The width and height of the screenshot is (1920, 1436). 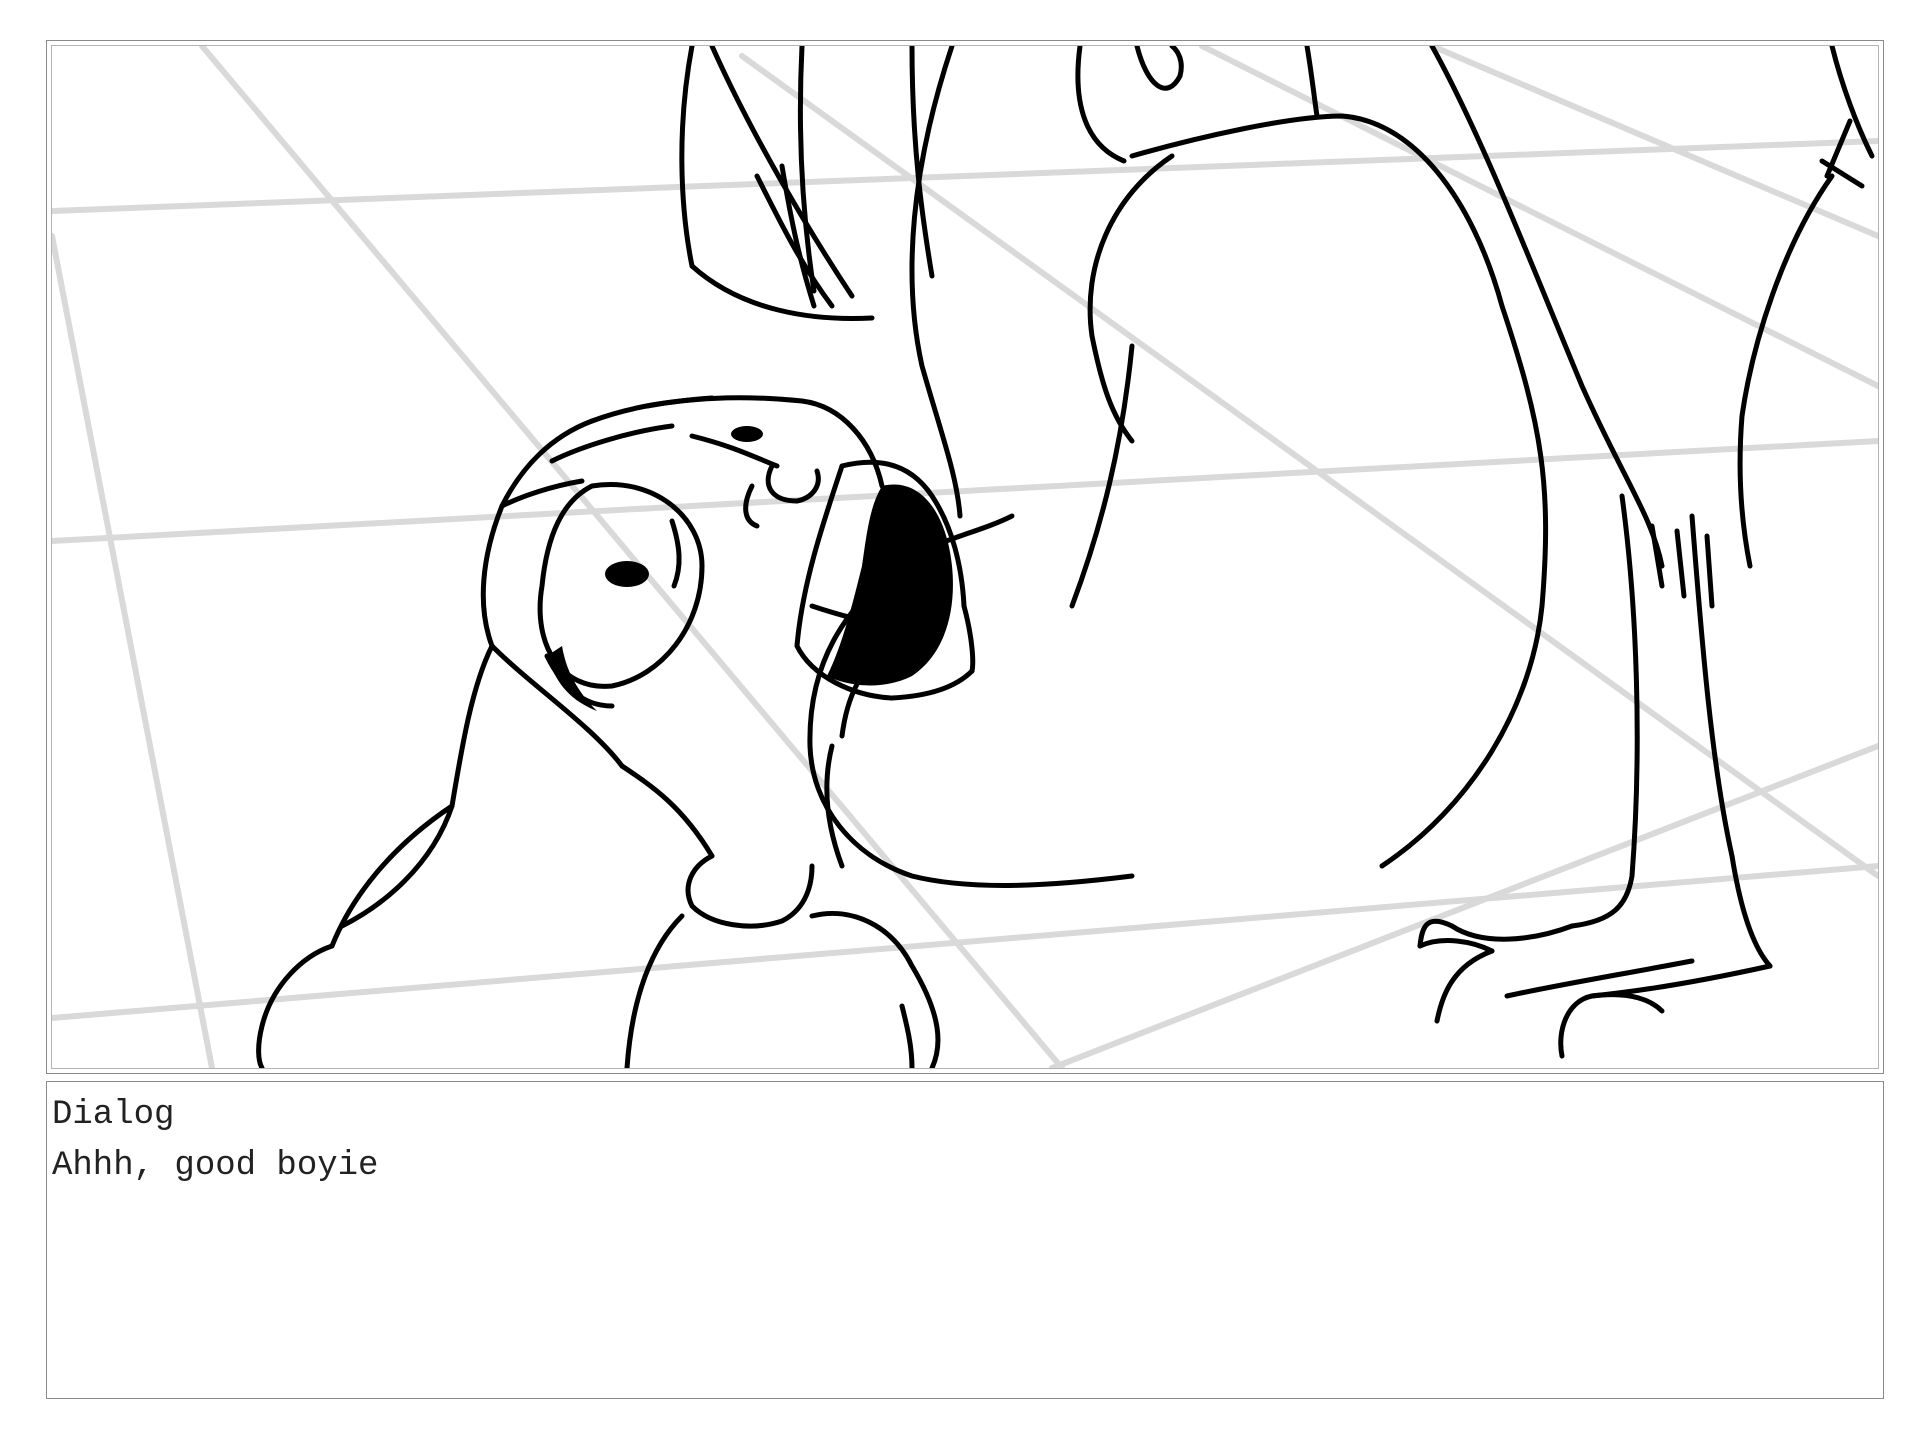 What do you see at coordinates (113, 1115) in the screenshot?
I see `dialog-heading: Dialog` at bounding box center [113, 1115].